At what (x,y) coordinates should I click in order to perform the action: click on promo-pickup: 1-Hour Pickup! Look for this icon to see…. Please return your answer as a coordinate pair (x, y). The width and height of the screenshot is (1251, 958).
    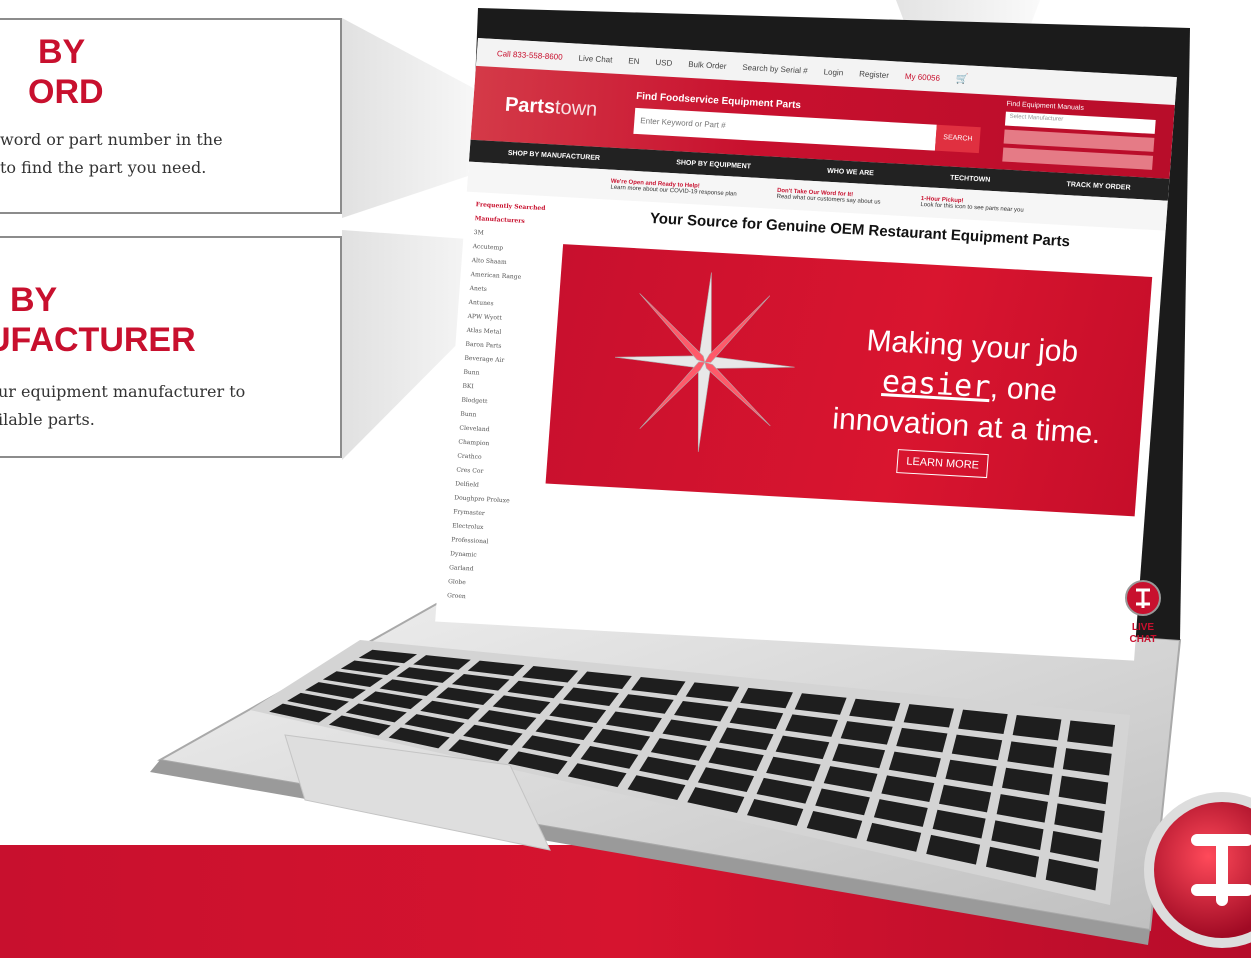
    Looking at the image, I should click on (972, 205).